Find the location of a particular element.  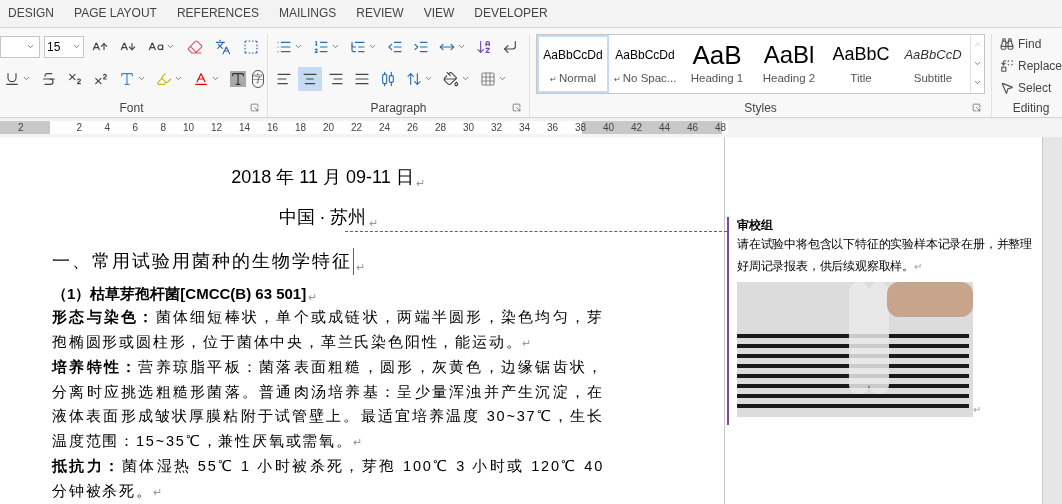

align-button is located at coordinates (310, 78).